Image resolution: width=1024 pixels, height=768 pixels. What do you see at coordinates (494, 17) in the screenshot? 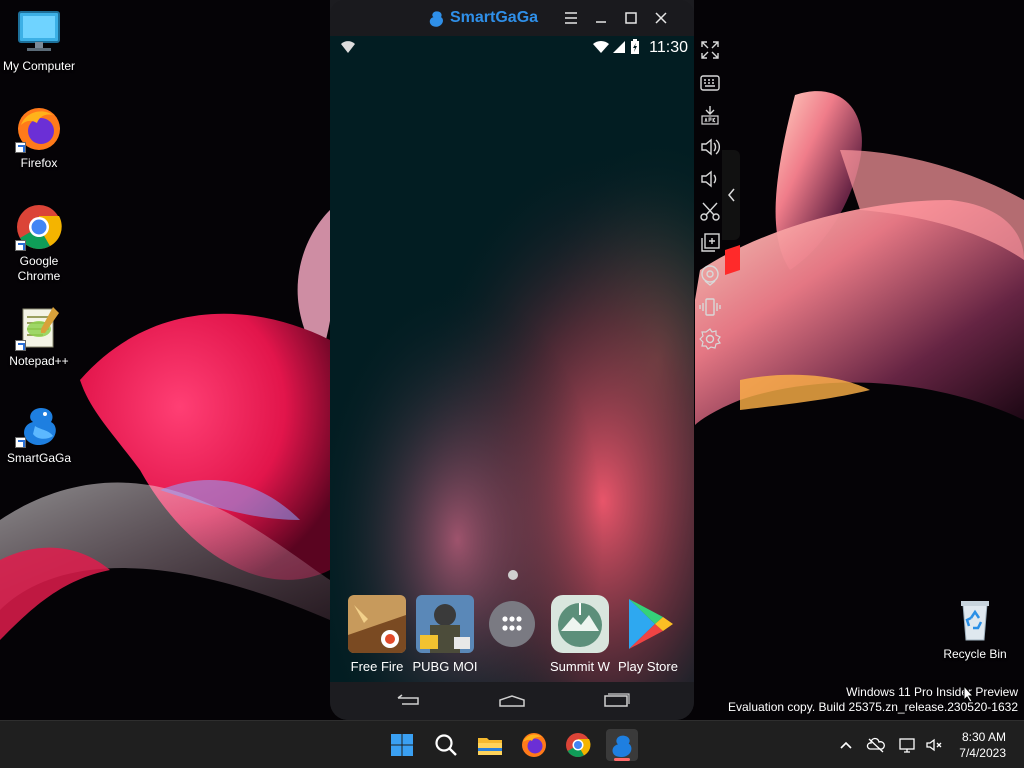
I see `window-title: SmartGaGa` at bounding box center [494, 17].